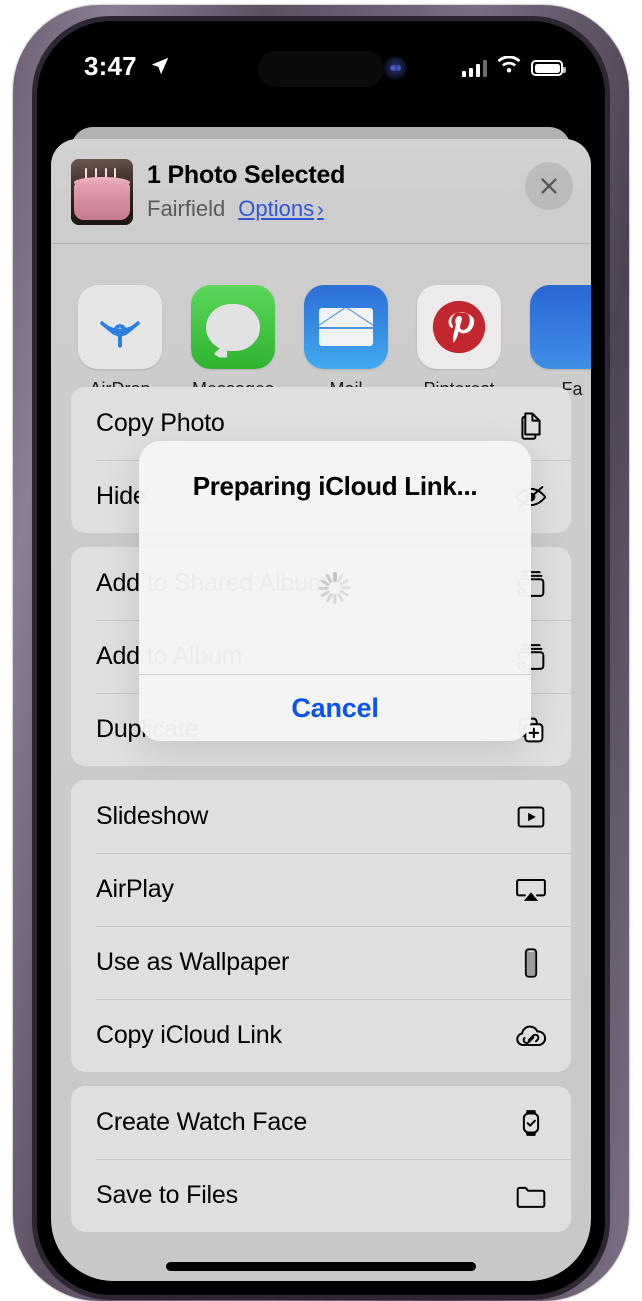  I want to click on alert-cancel-button: Cancel, so click(335, 708).